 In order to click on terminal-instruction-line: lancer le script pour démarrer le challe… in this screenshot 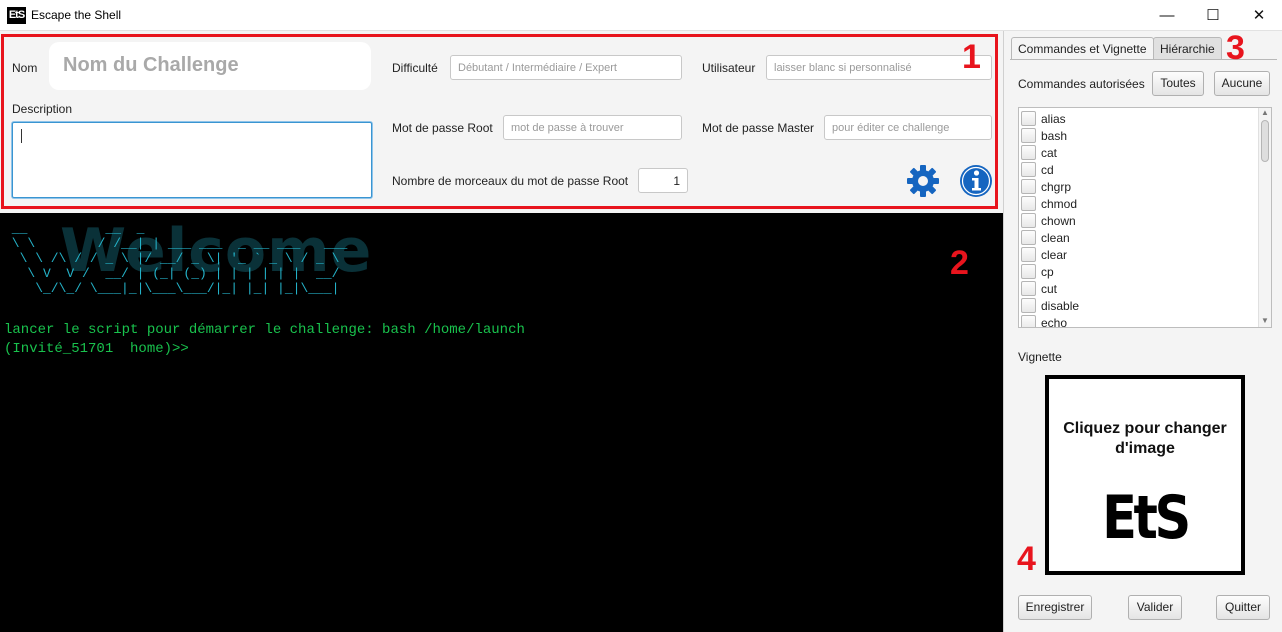, I will do `click(264, 330)`.